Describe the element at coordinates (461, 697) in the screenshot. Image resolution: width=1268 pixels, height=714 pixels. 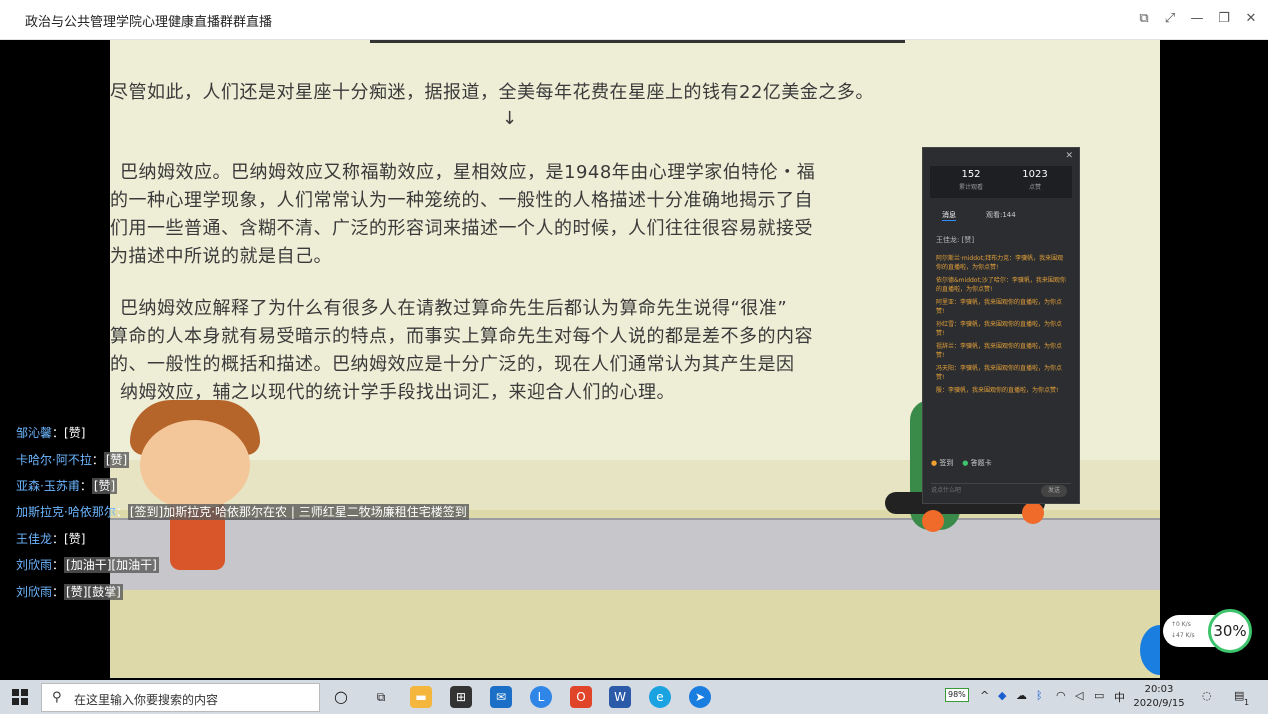
I see `store-icon: ⊞` at that location.